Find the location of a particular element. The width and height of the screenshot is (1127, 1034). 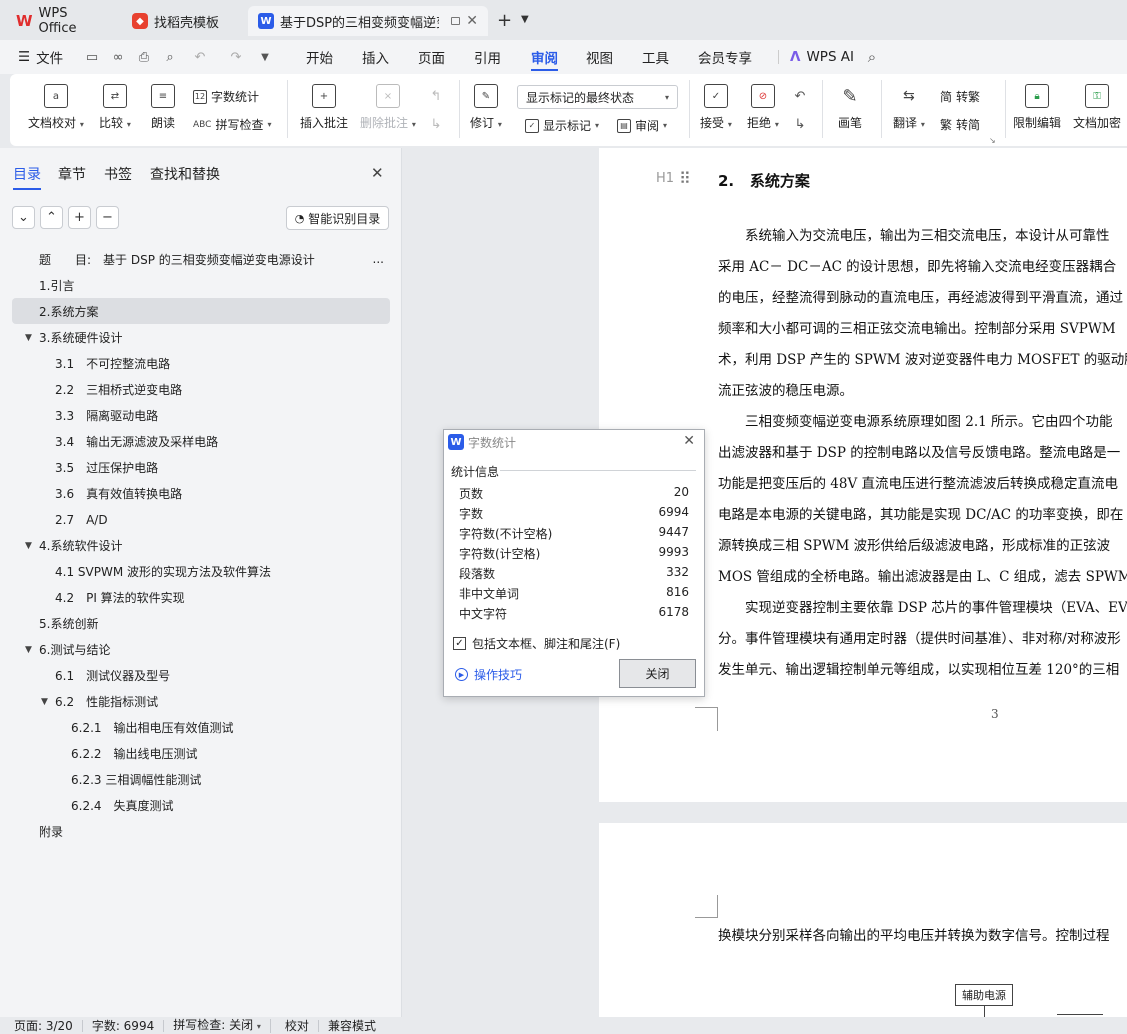

spell-check-button: ABC 拼写检查 ▾ is located at coordinates (232, 124).